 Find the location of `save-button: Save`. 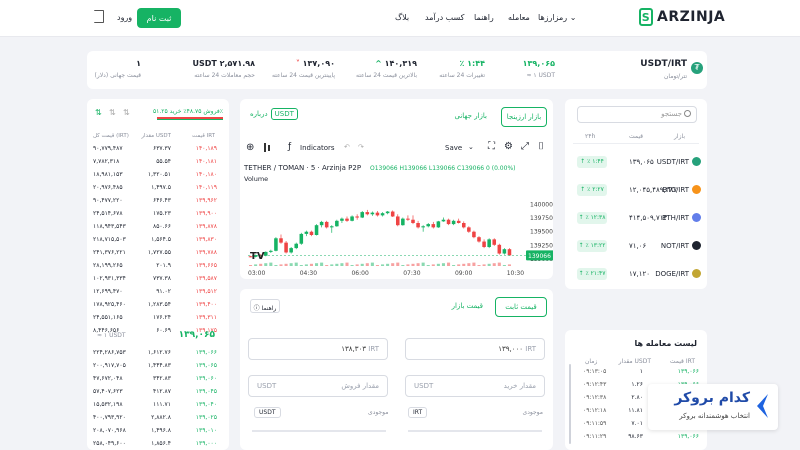

save-button: Save is located at coordinates (453, 148).